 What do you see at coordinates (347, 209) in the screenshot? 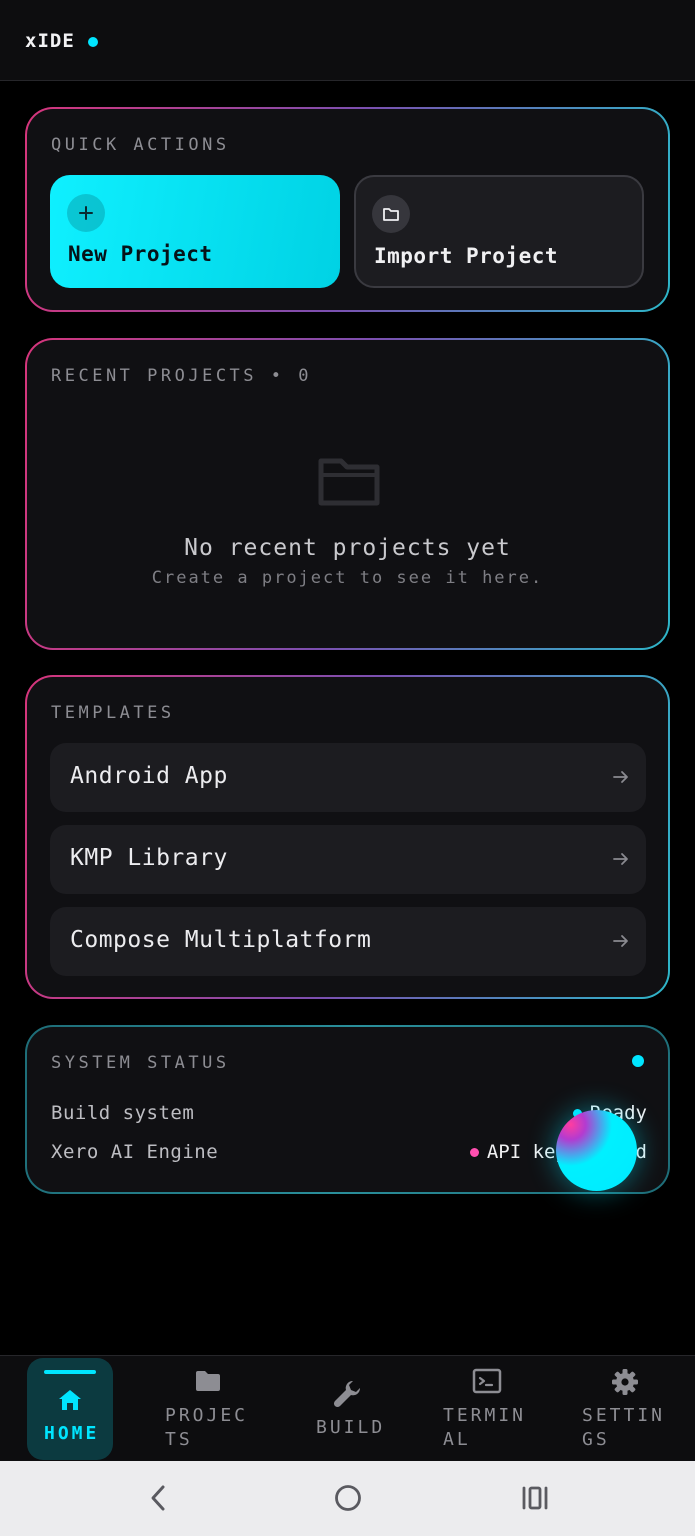
I see `quick-actions-card: QUICK ACTIONS New Project Import Project` at bounding box center [347, 209].